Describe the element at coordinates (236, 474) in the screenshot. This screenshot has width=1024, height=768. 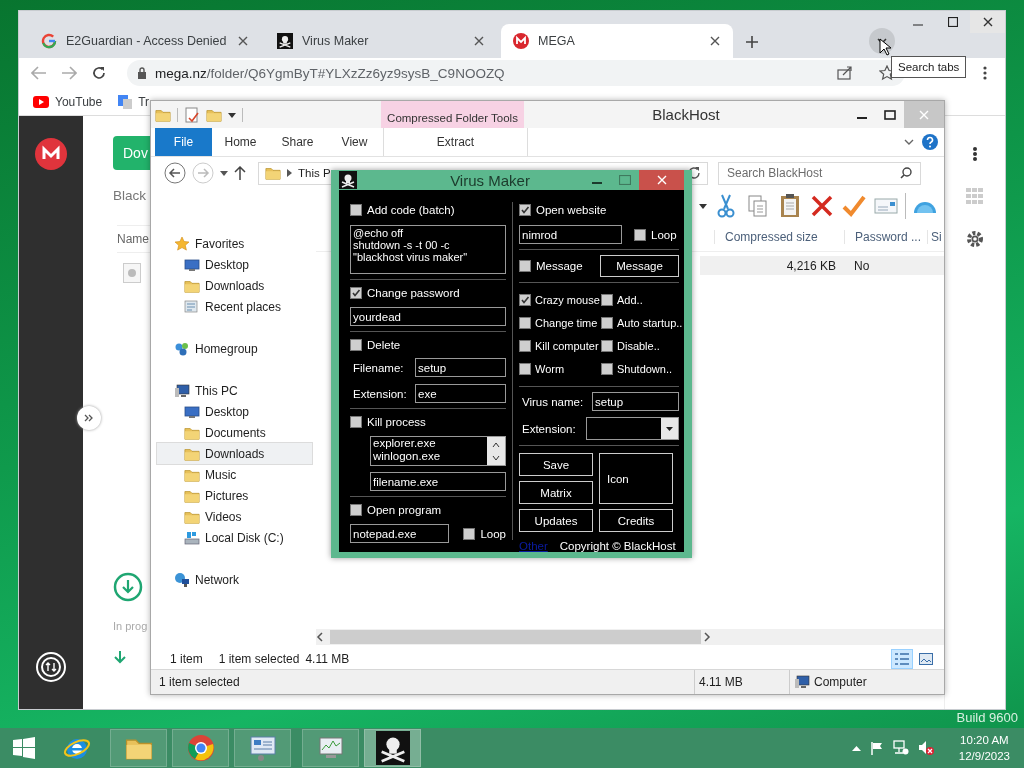
I see `nav-item: Music` at that location.